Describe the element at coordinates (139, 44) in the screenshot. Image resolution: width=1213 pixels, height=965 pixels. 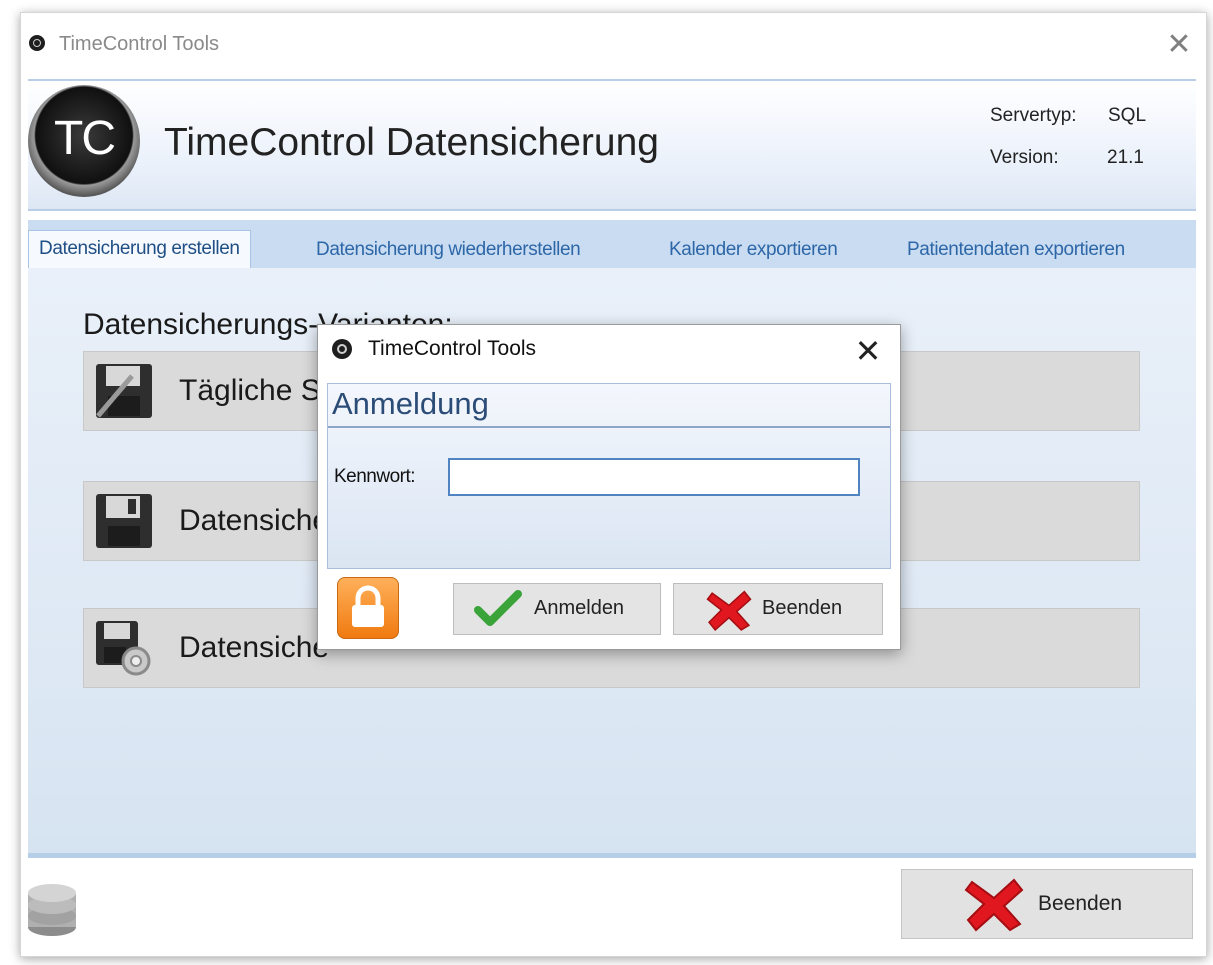
I see `window-title: TimeControl Tools` at that location.